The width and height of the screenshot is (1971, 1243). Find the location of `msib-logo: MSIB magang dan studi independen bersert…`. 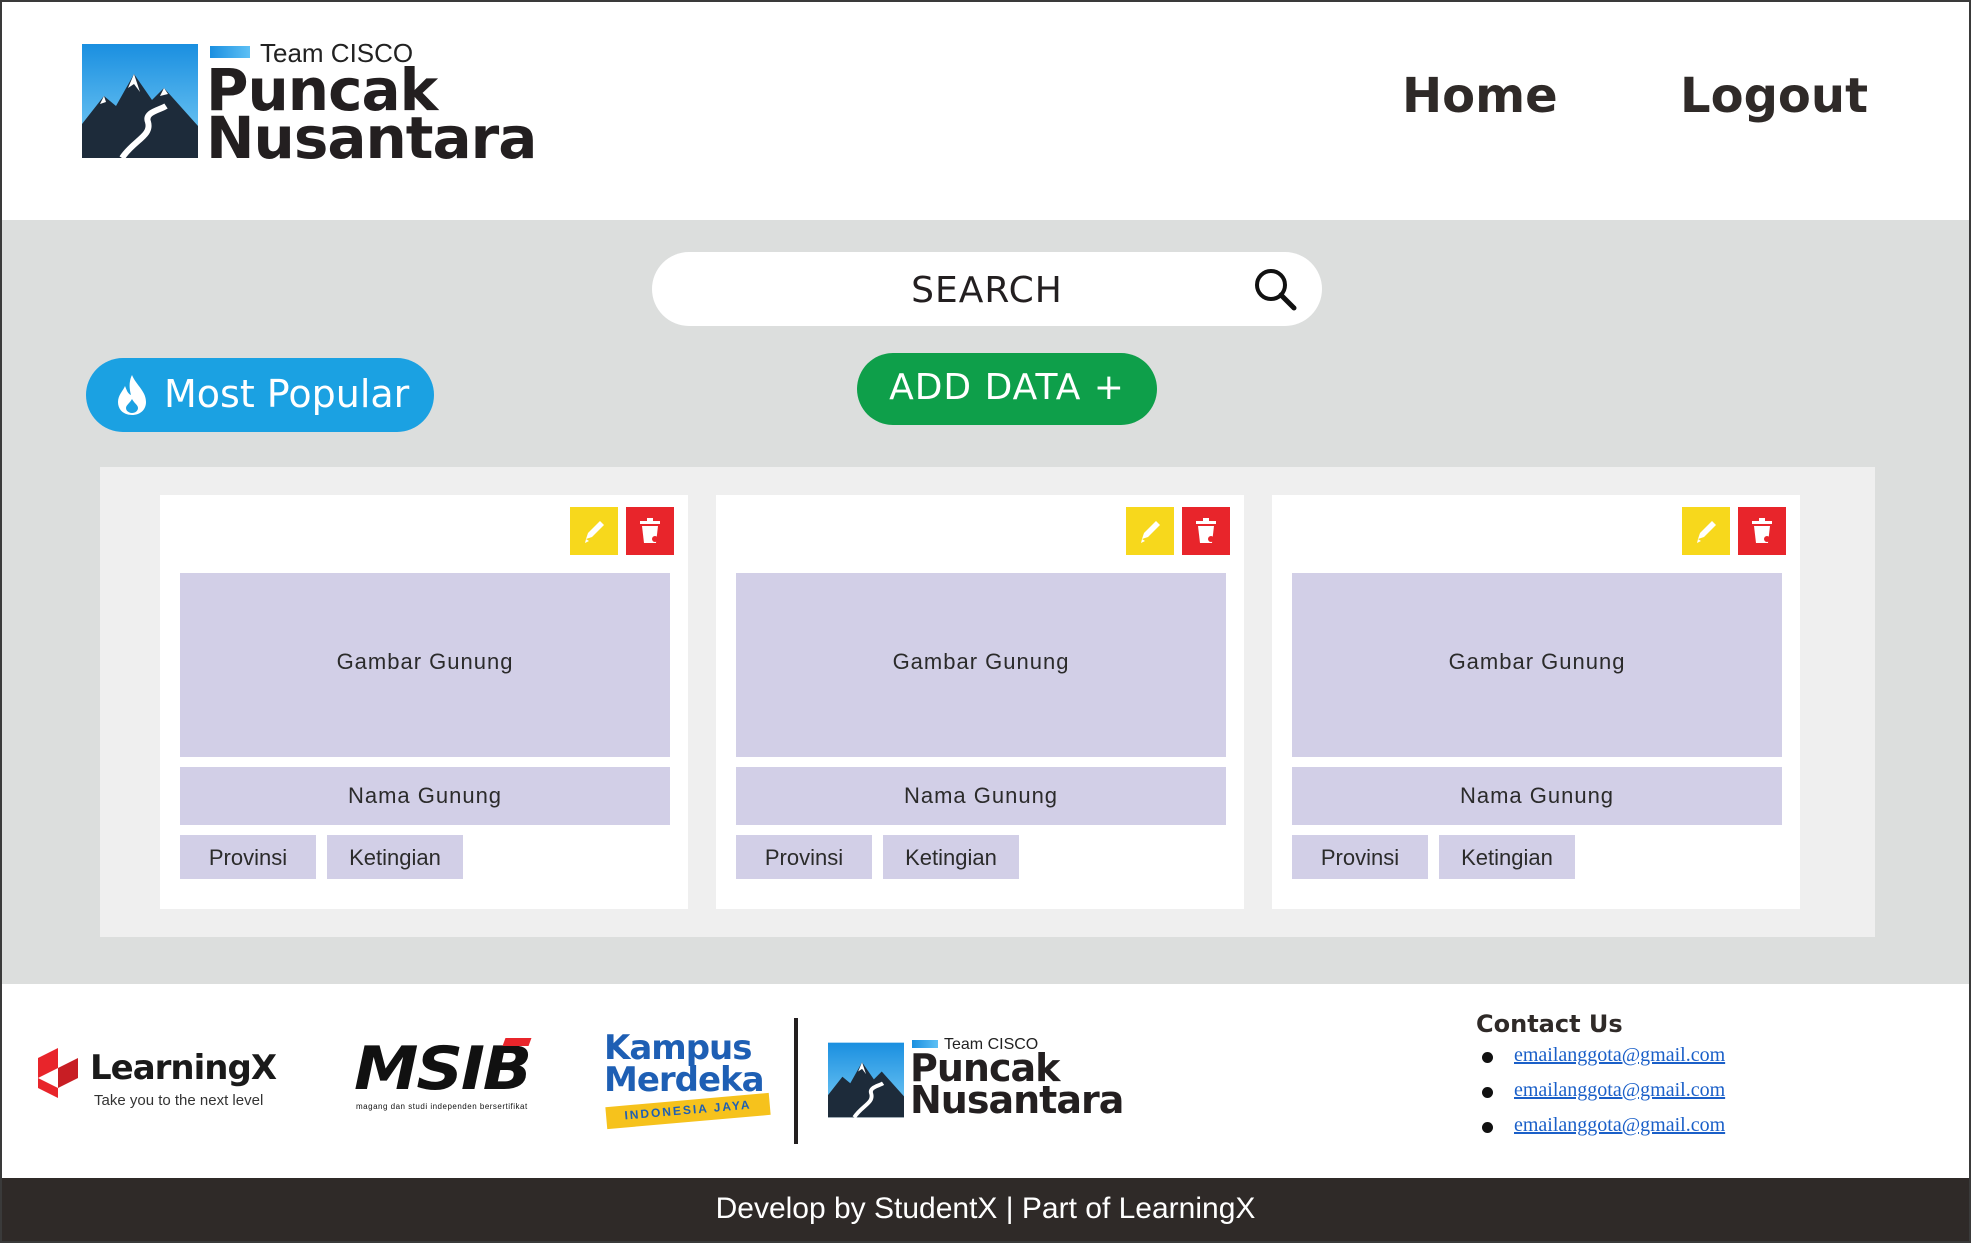

msib-logo: MSIB magang dan studi independen bersert… is located at coordinates (470, 1076).